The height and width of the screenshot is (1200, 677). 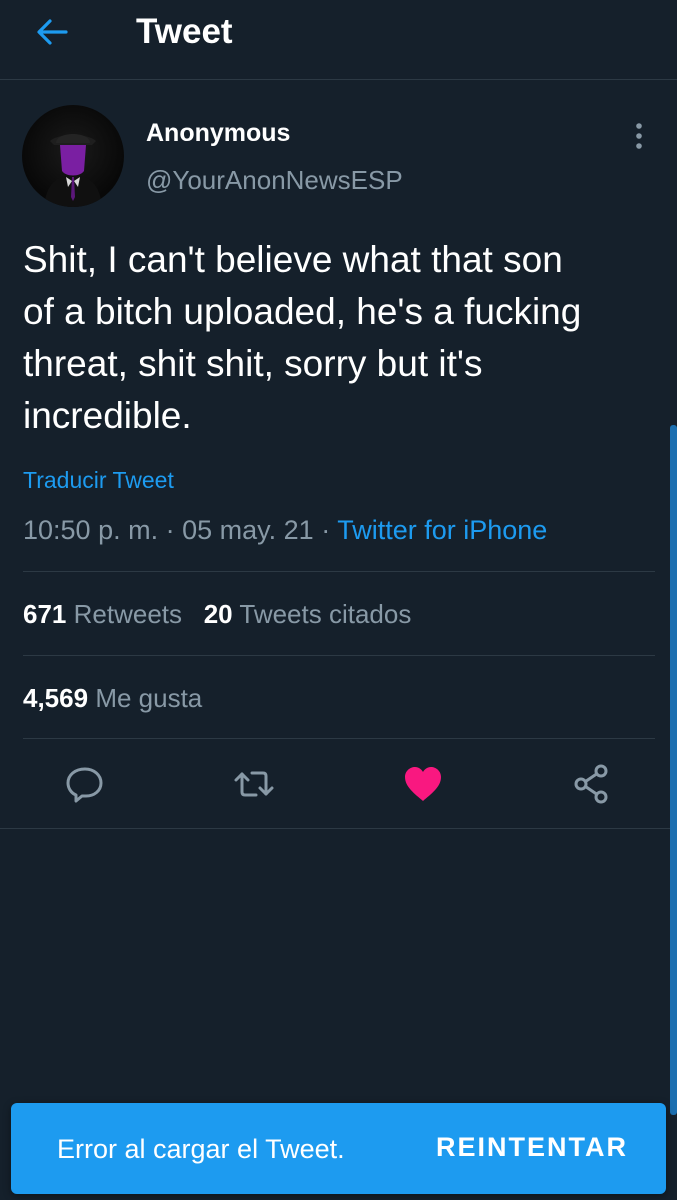 I want to click on retweets-stat: 671 Retweets, so click(x=102, y=614).